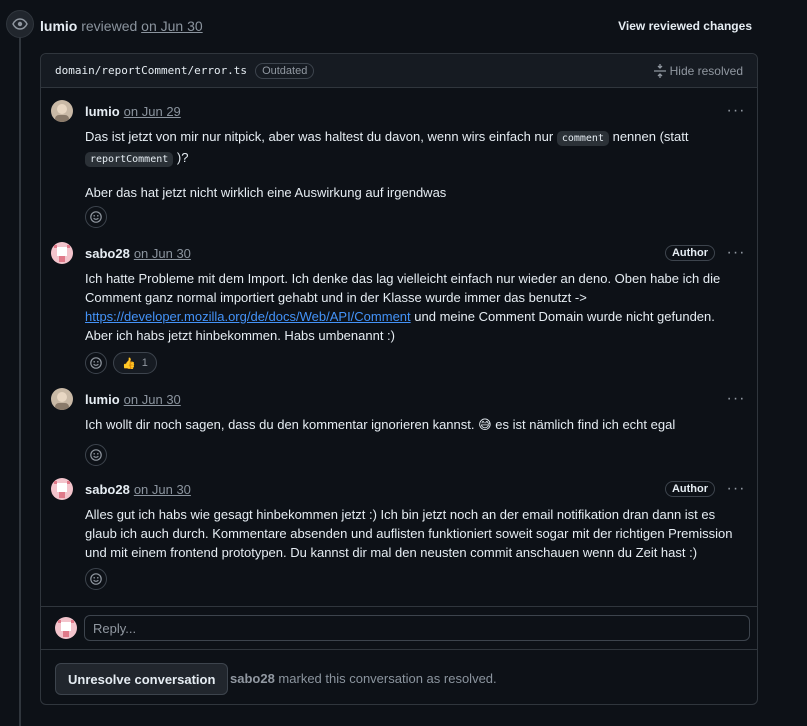 The height and width of the screenshot is (726, 807). I want to click on review-summary: lumio reviewed on Jun 30, so click(121, 26).